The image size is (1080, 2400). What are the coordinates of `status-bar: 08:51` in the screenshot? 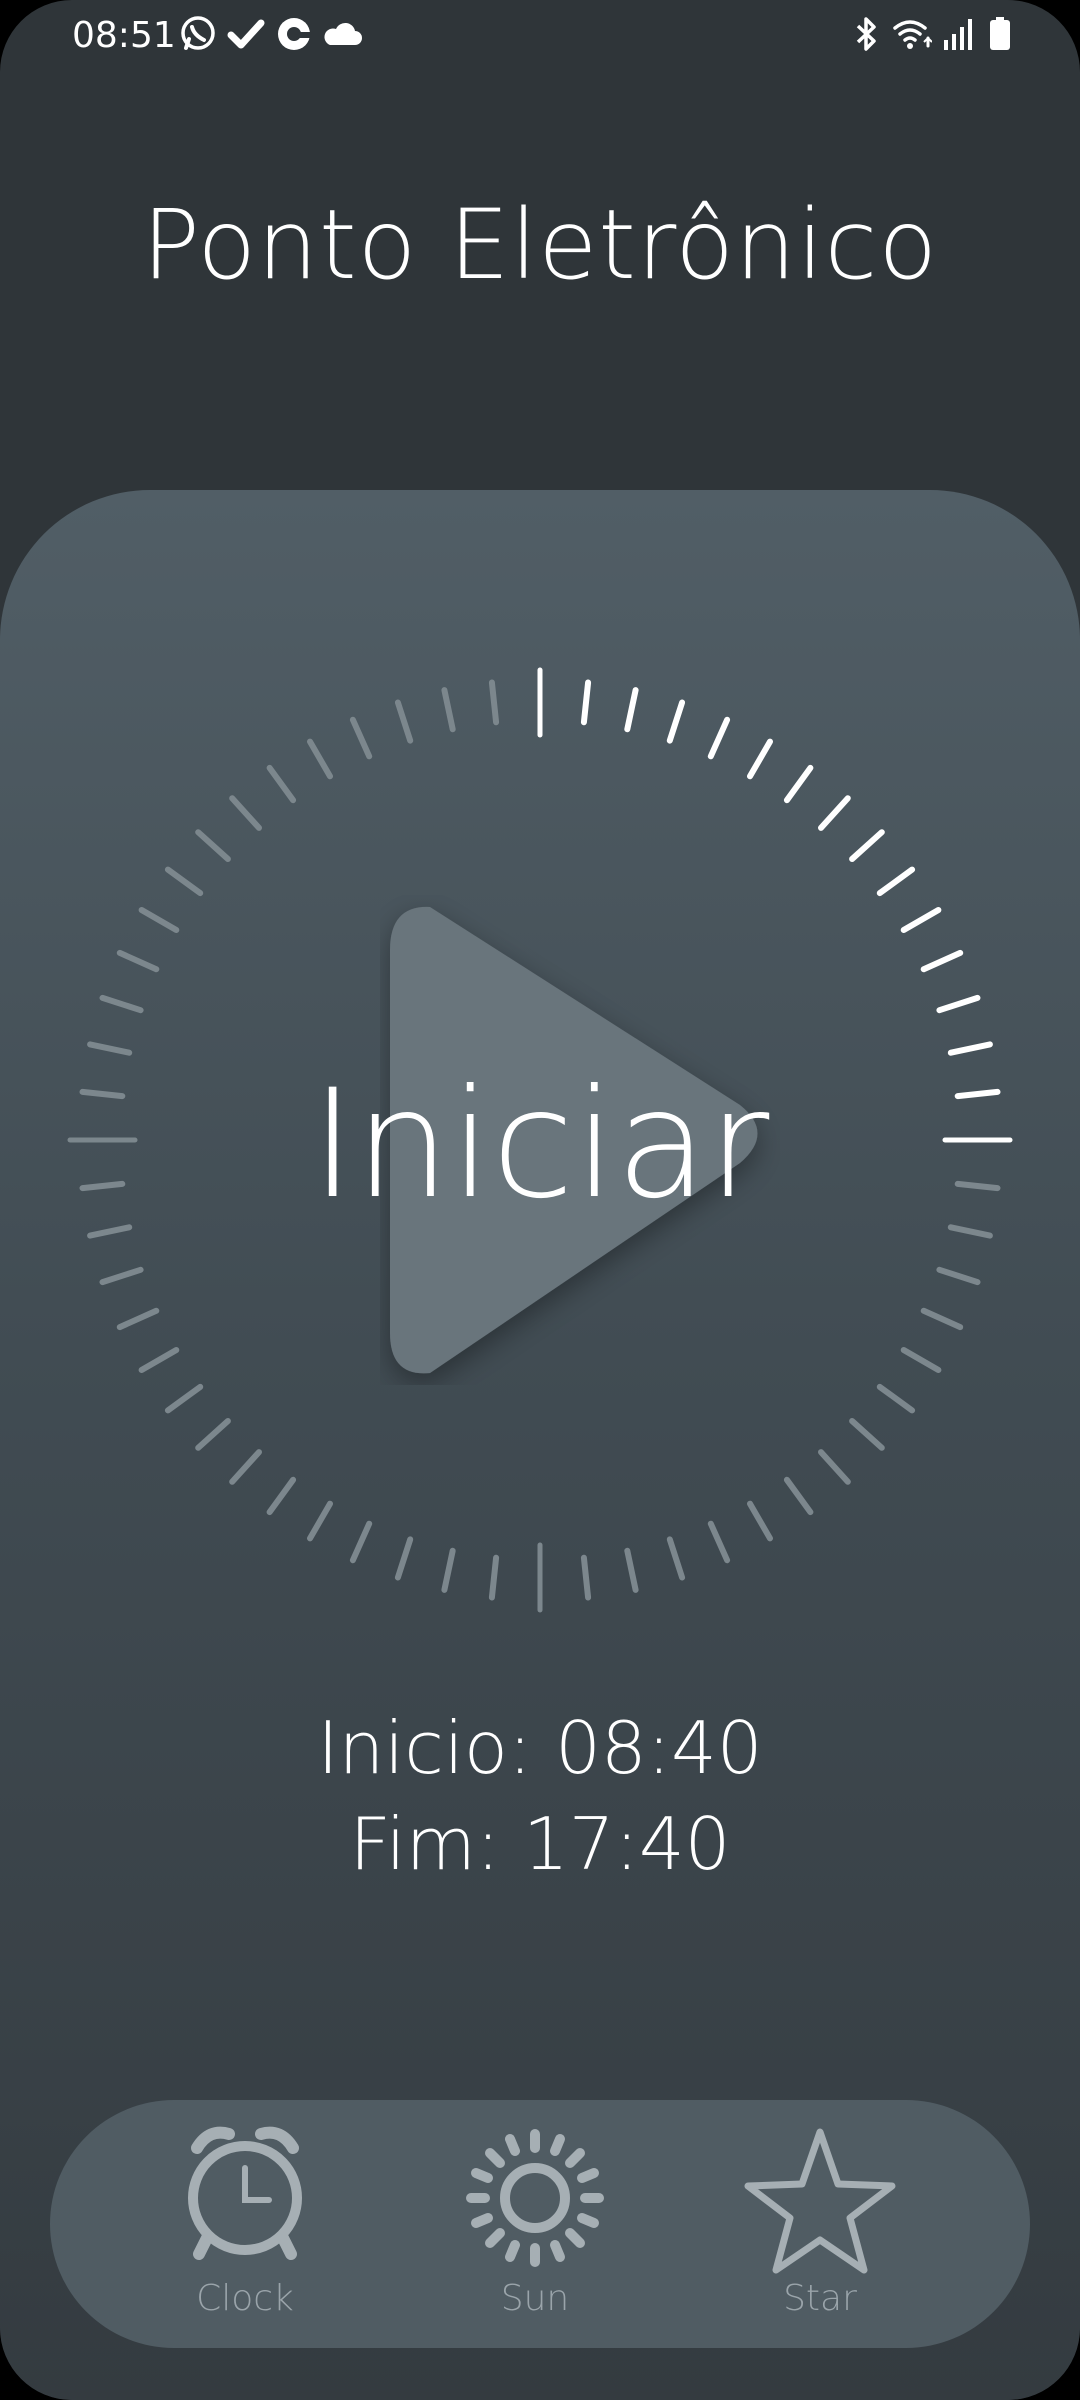 It's located at (540, 36).